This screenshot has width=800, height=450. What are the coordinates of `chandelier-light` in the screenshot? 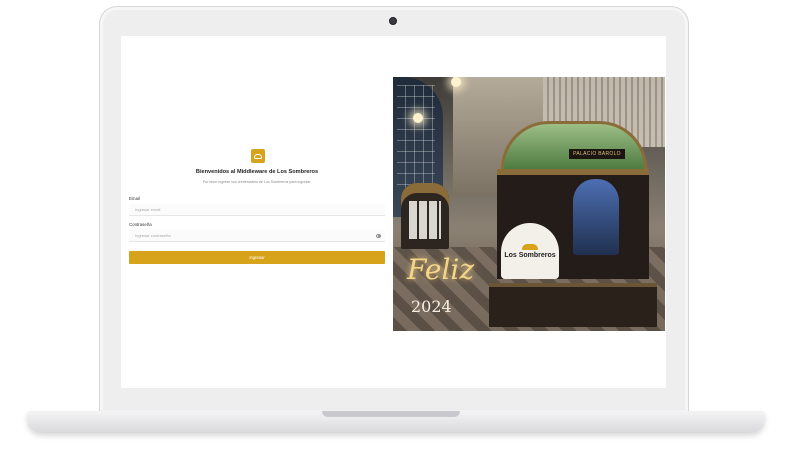 It's located at (456, 82).